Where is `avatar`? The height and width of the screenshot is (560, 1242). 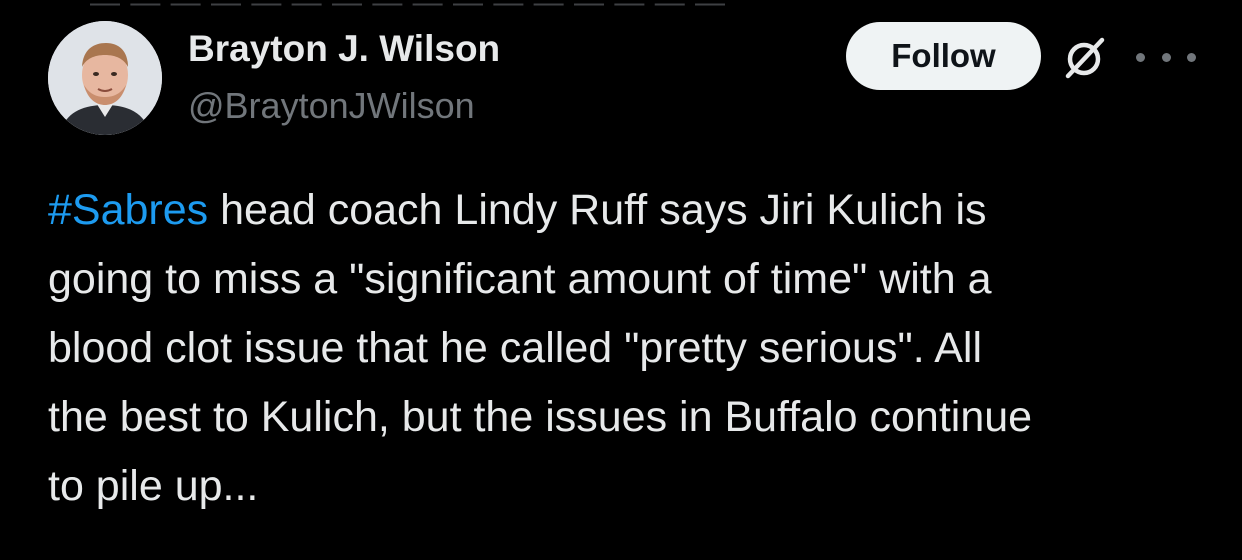 avatar is located at coordinates (105, 78).